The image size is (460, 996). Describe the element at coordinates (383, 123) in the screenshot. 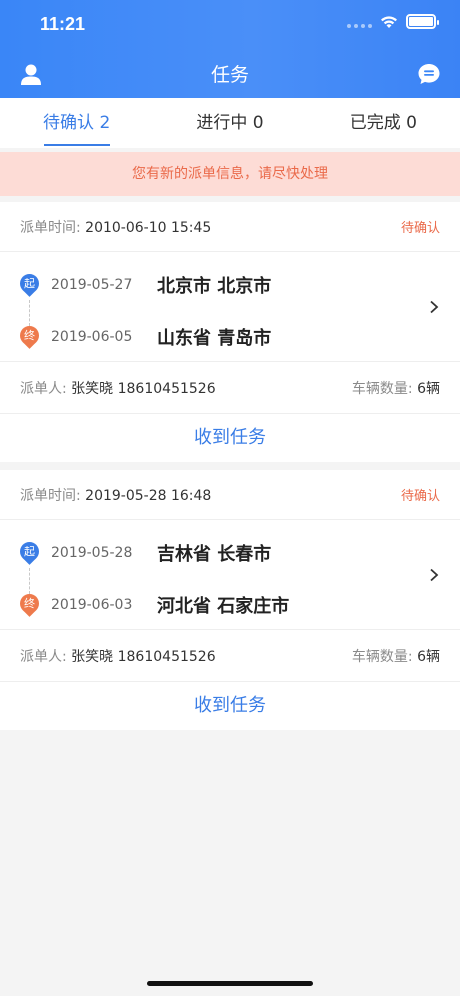

I see `tab-completed: 已完成 0` at that location.